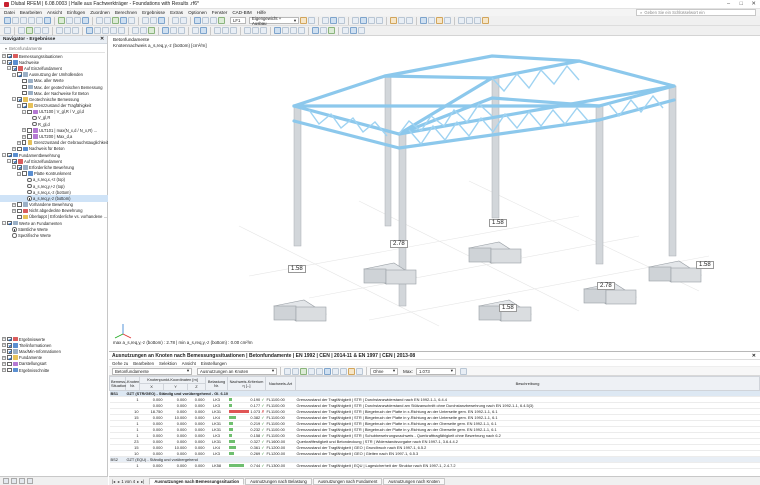  I want to click on menu-item: Ansicht, so click(54, 12).